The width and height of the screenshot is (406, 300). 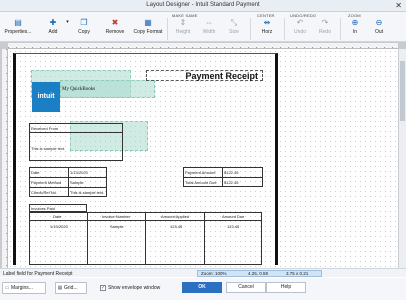 What do you see at coordinates (297, 273) in the screenshot?
I see `size-readout: 3.75 x 0.21` at bounding box center [297, 273].